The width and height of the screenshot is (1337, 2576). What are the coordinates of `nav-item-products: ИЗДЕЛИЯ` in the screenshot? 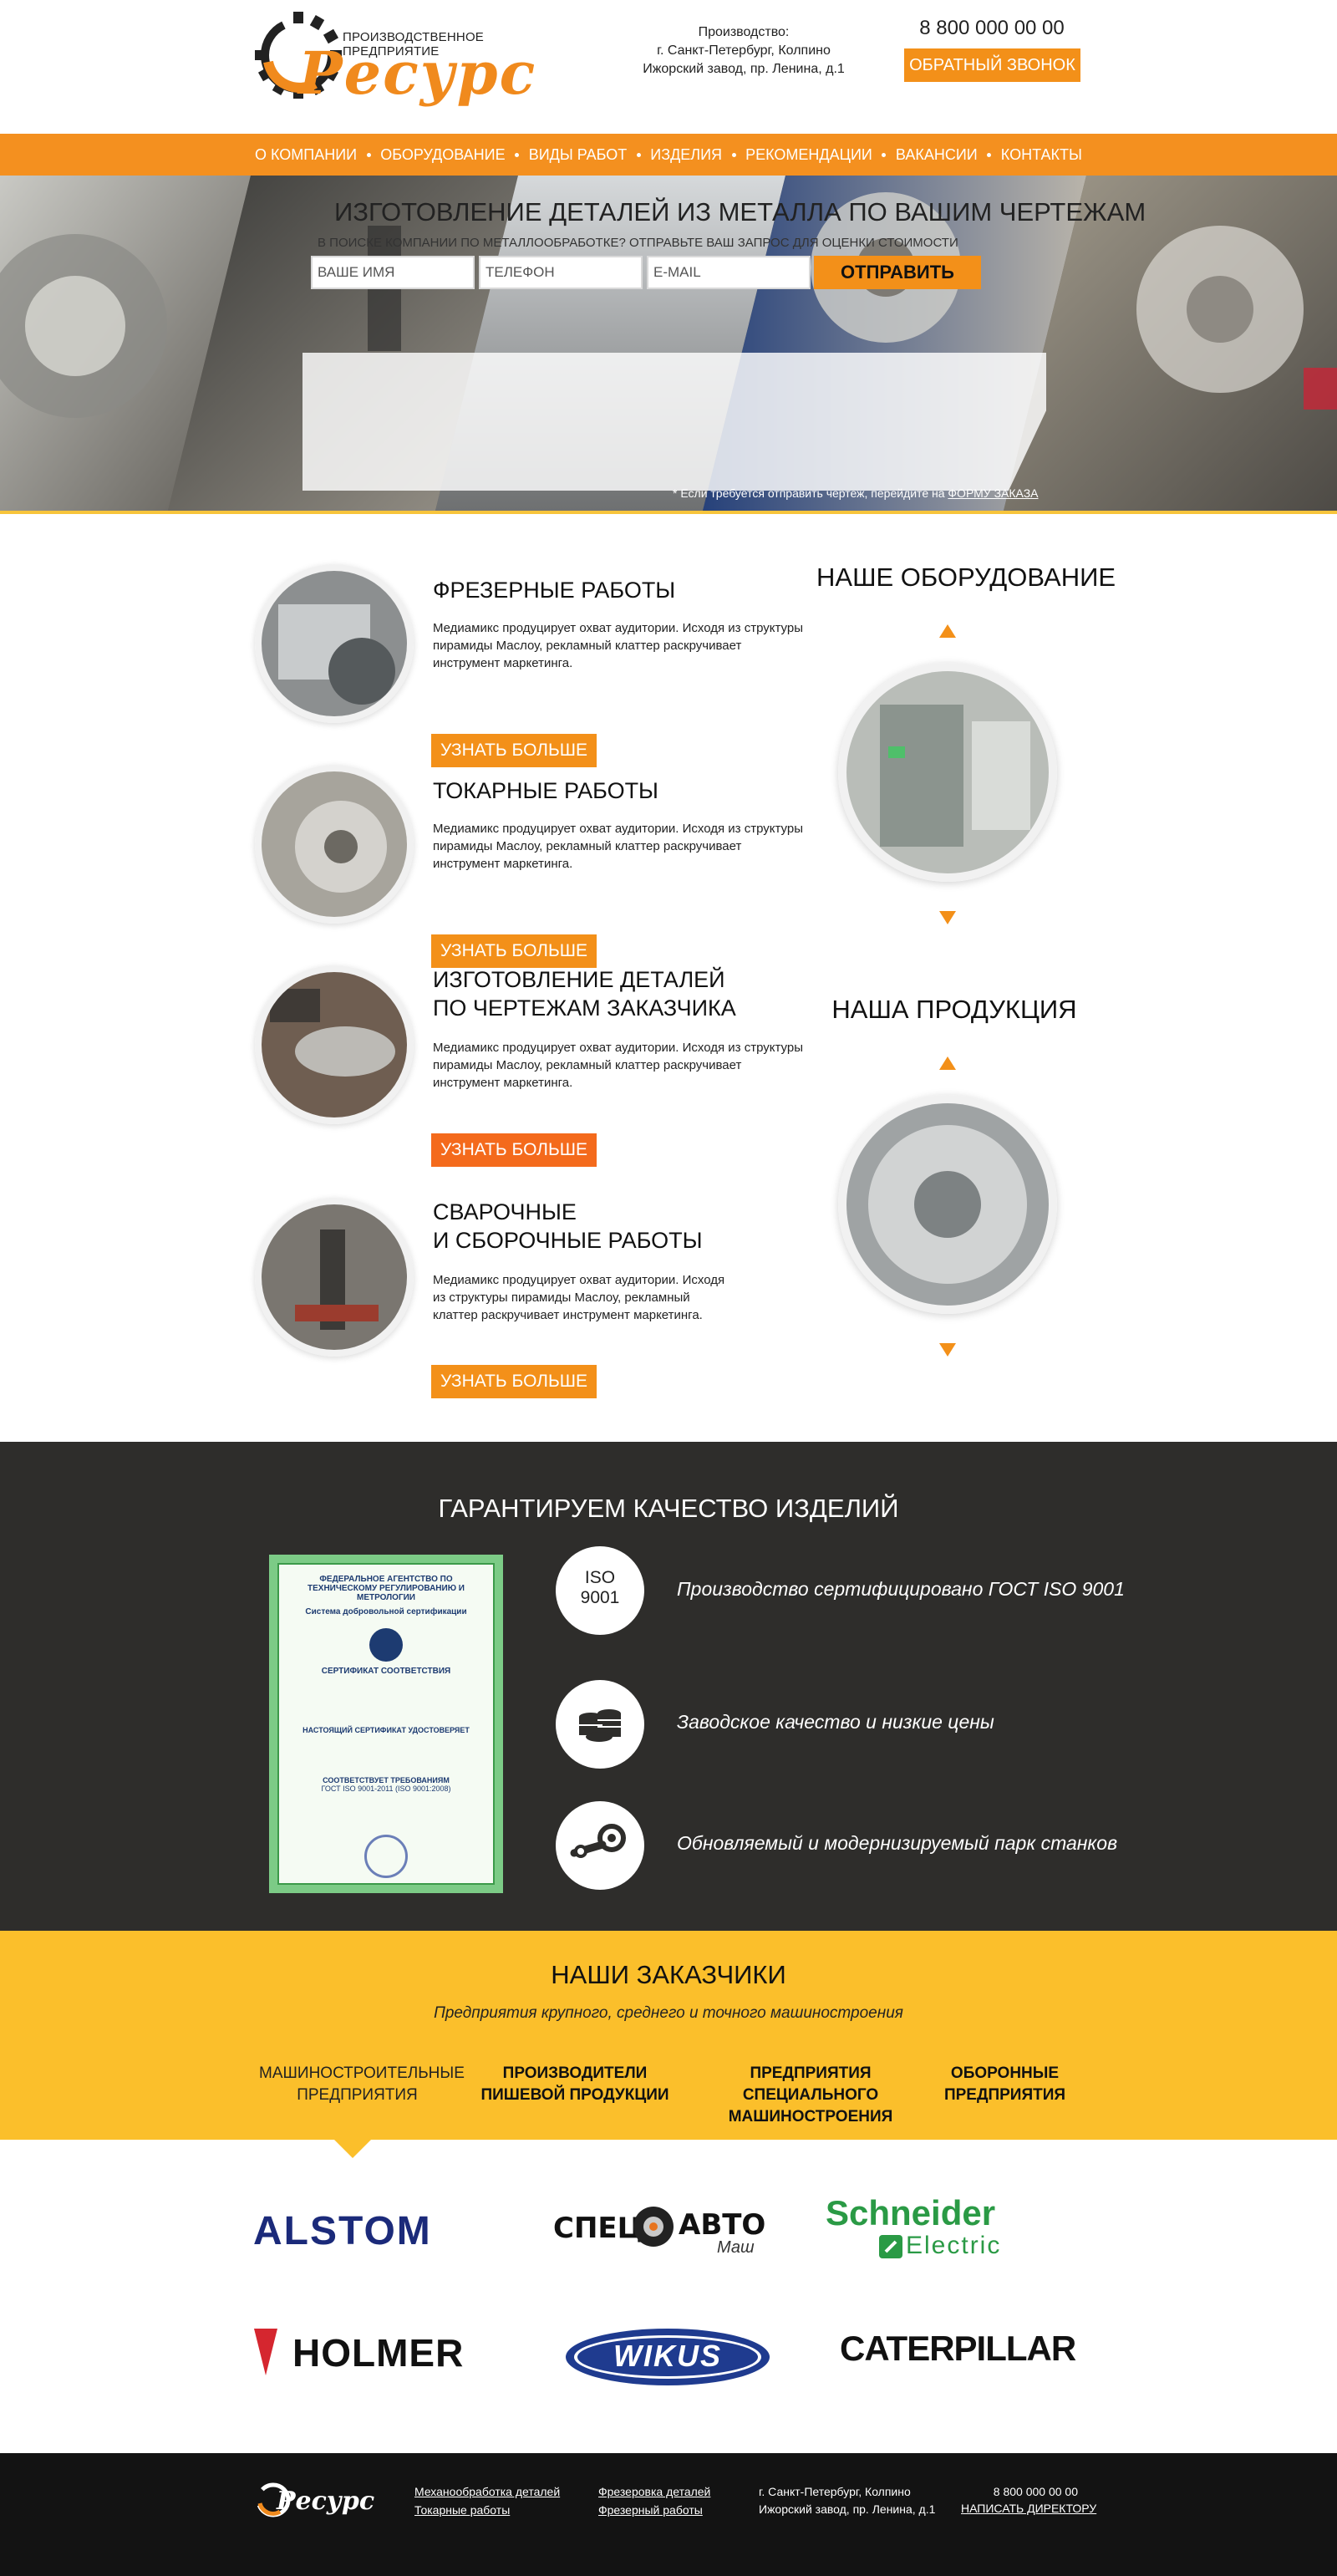 It's located at (686, 155).